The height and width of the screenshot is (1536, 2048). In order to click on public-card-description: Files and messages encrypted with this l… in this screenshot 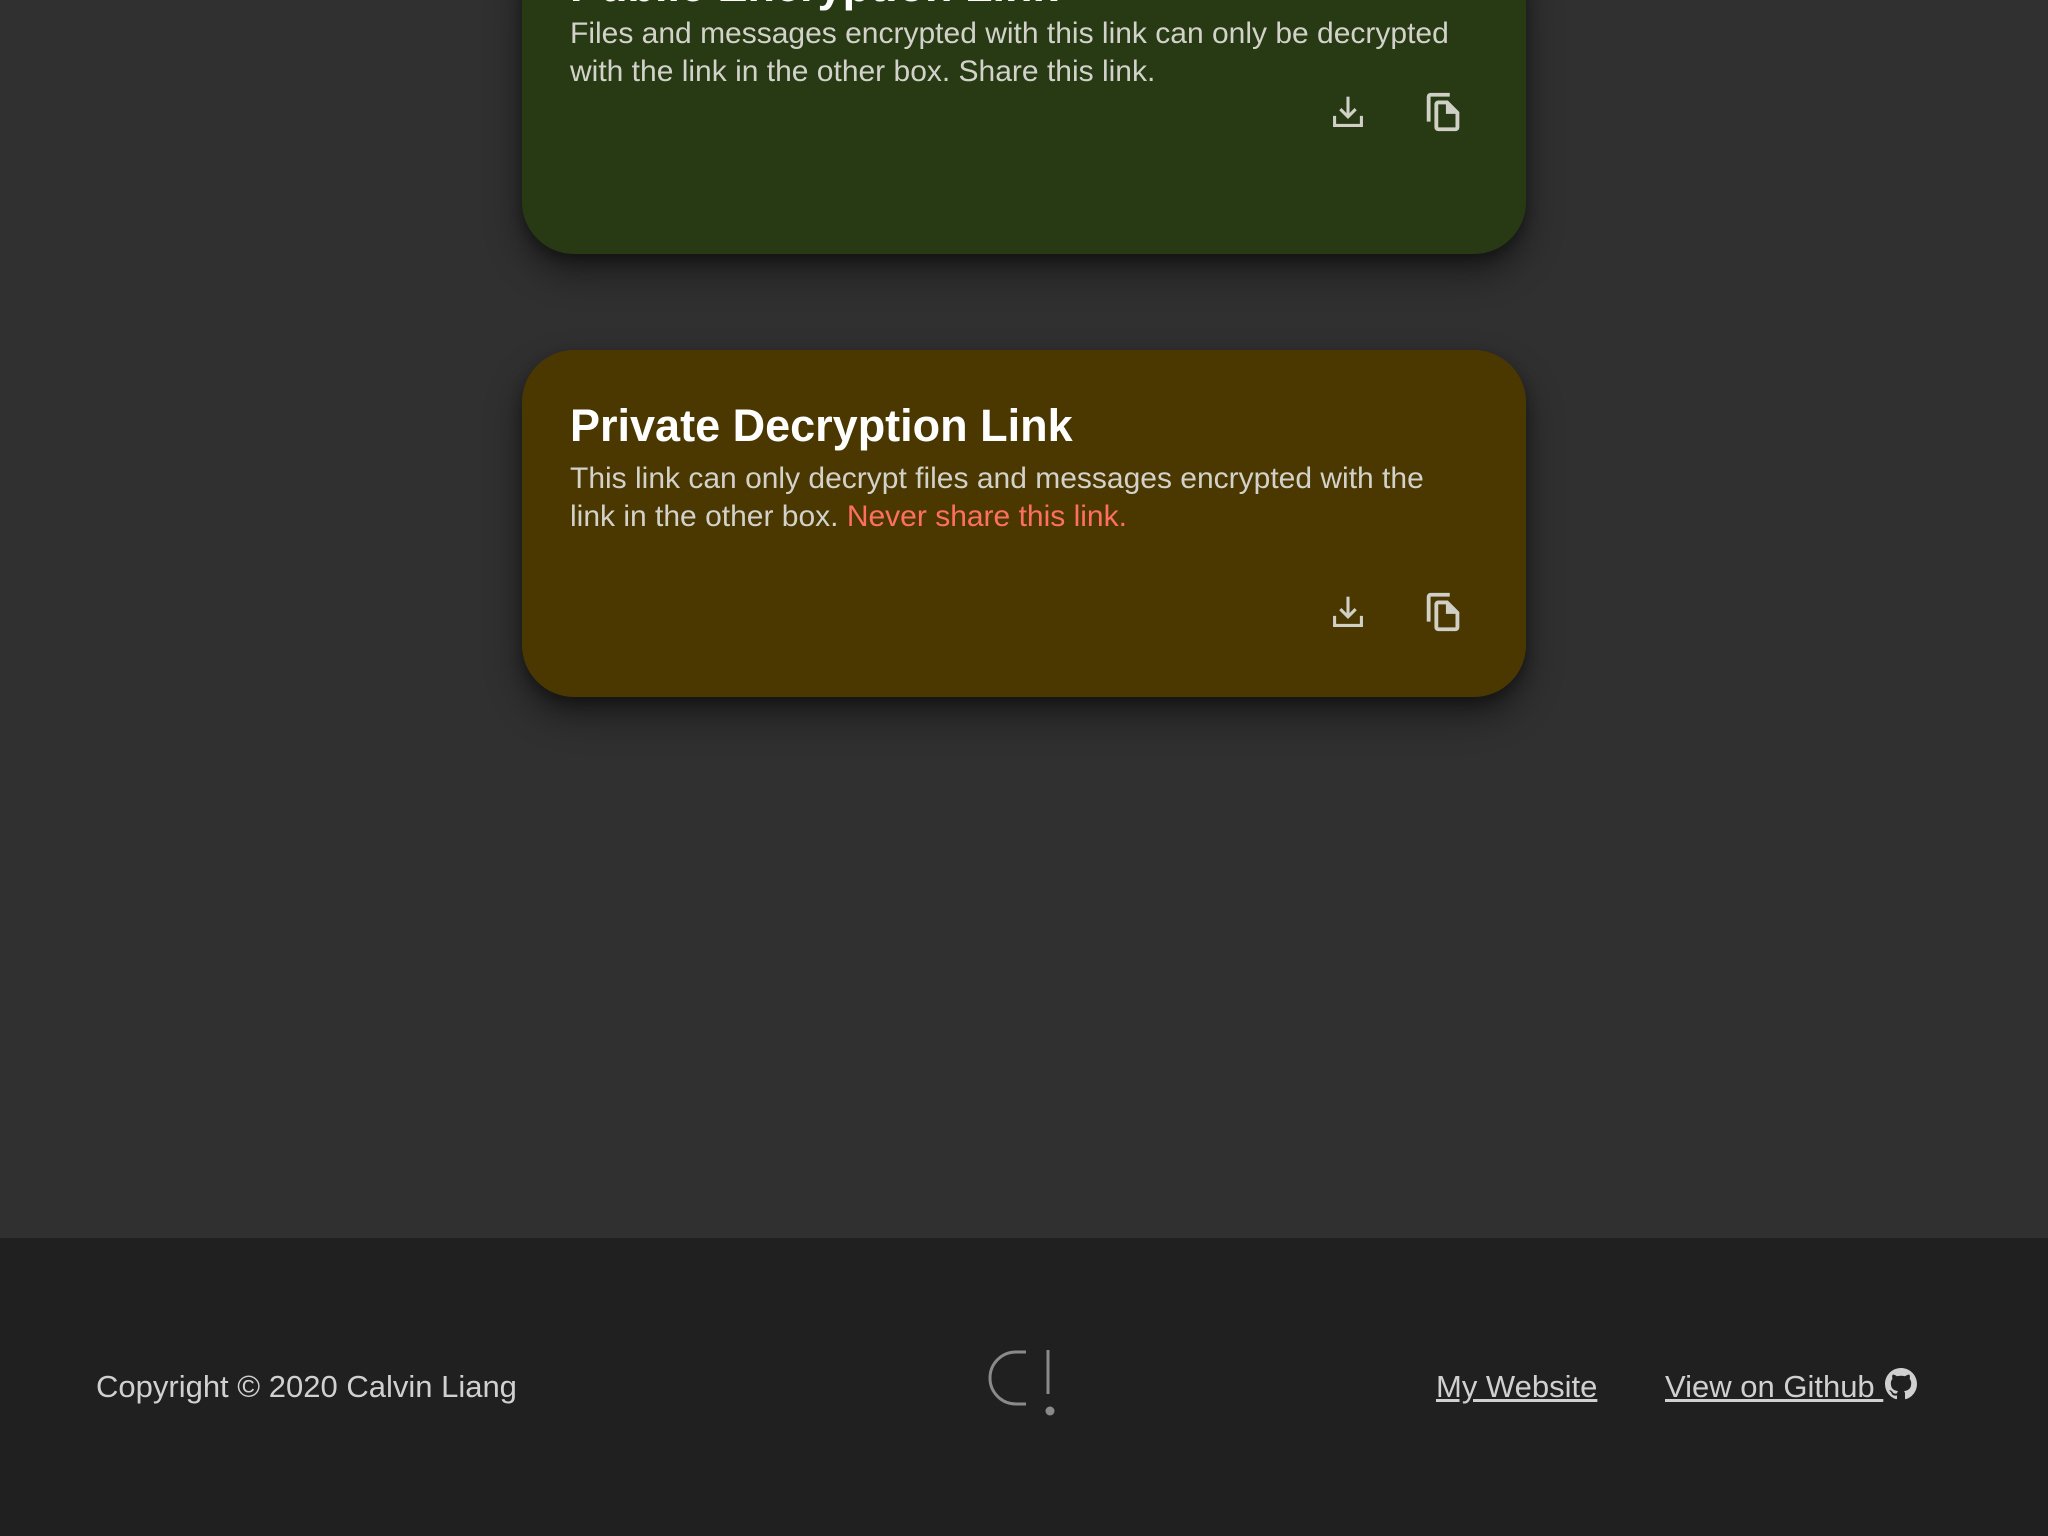, I will do `click(1009, 52)`.